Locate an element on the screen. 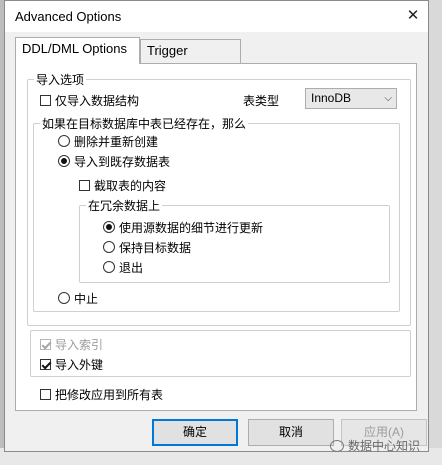 Image resolution: width=442 pixels, height=465 pixels. background-window-right is located at coordinates (435, 232).